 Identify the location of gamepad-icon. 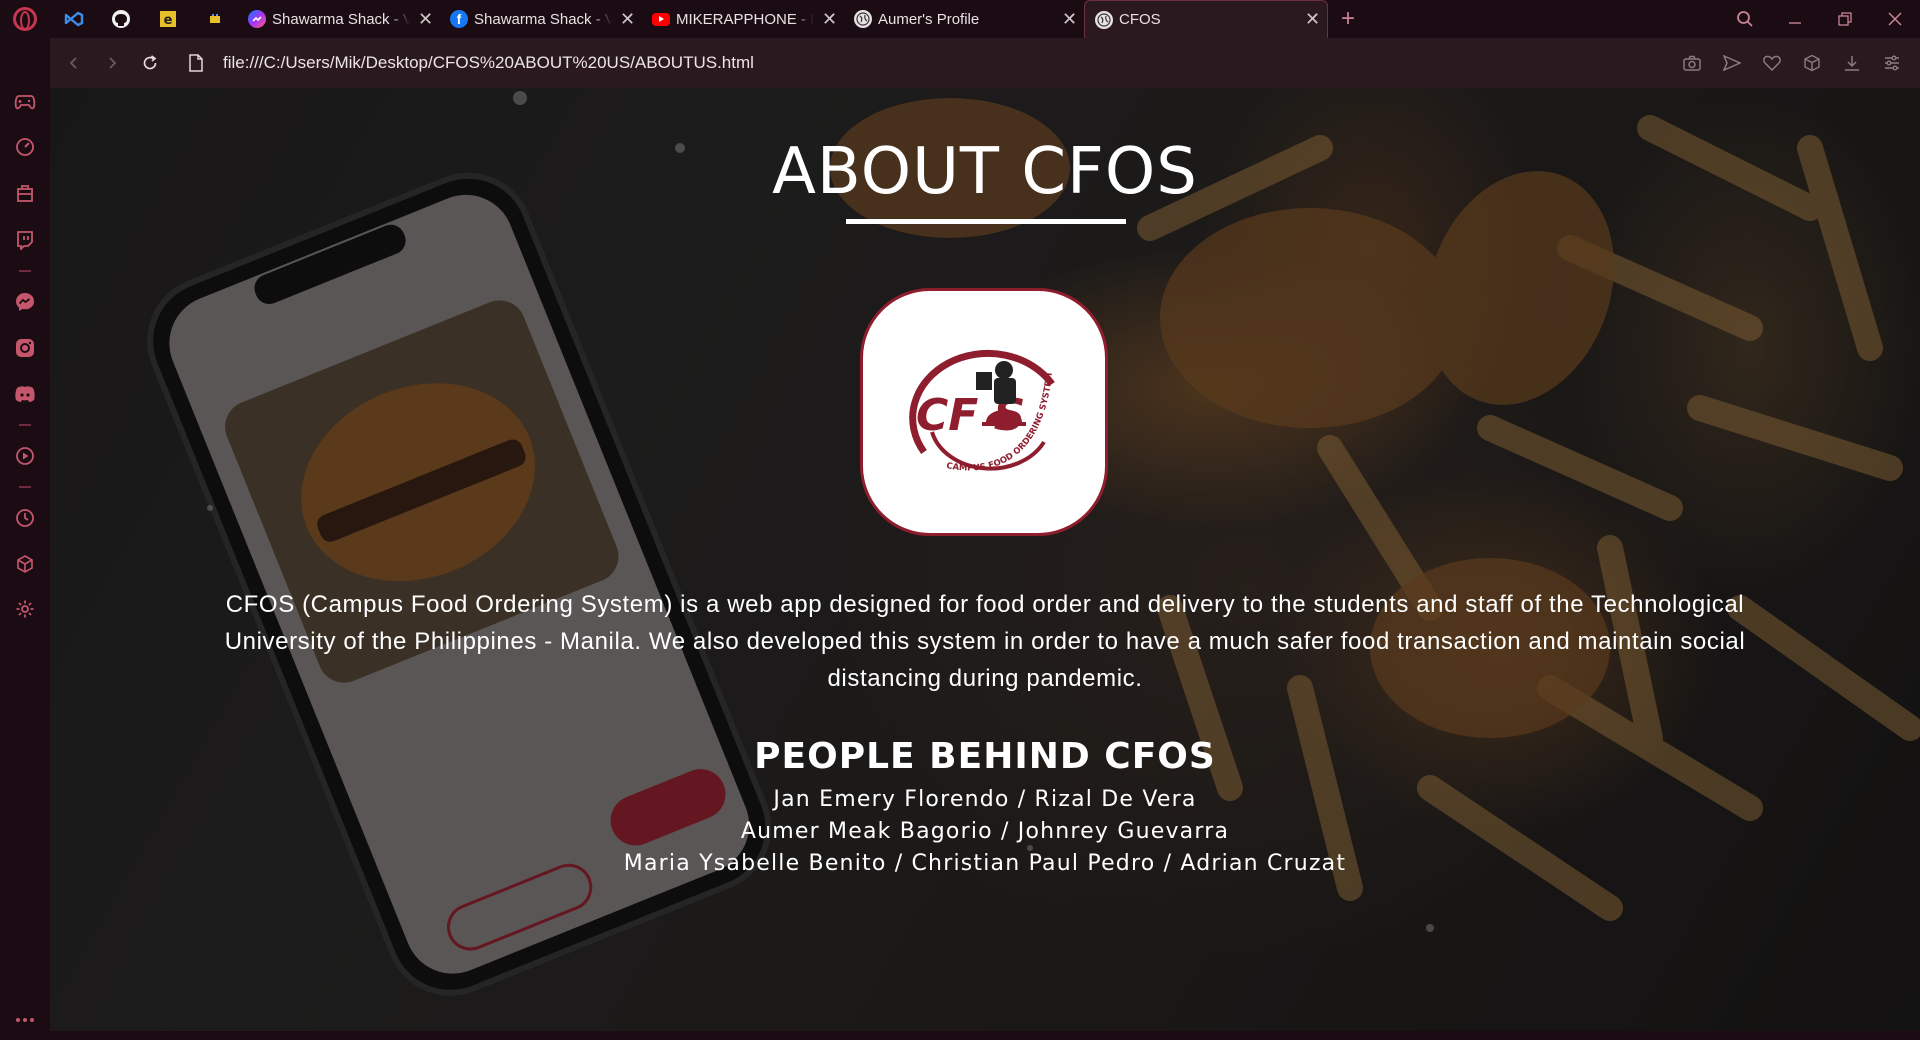
(25, 102).